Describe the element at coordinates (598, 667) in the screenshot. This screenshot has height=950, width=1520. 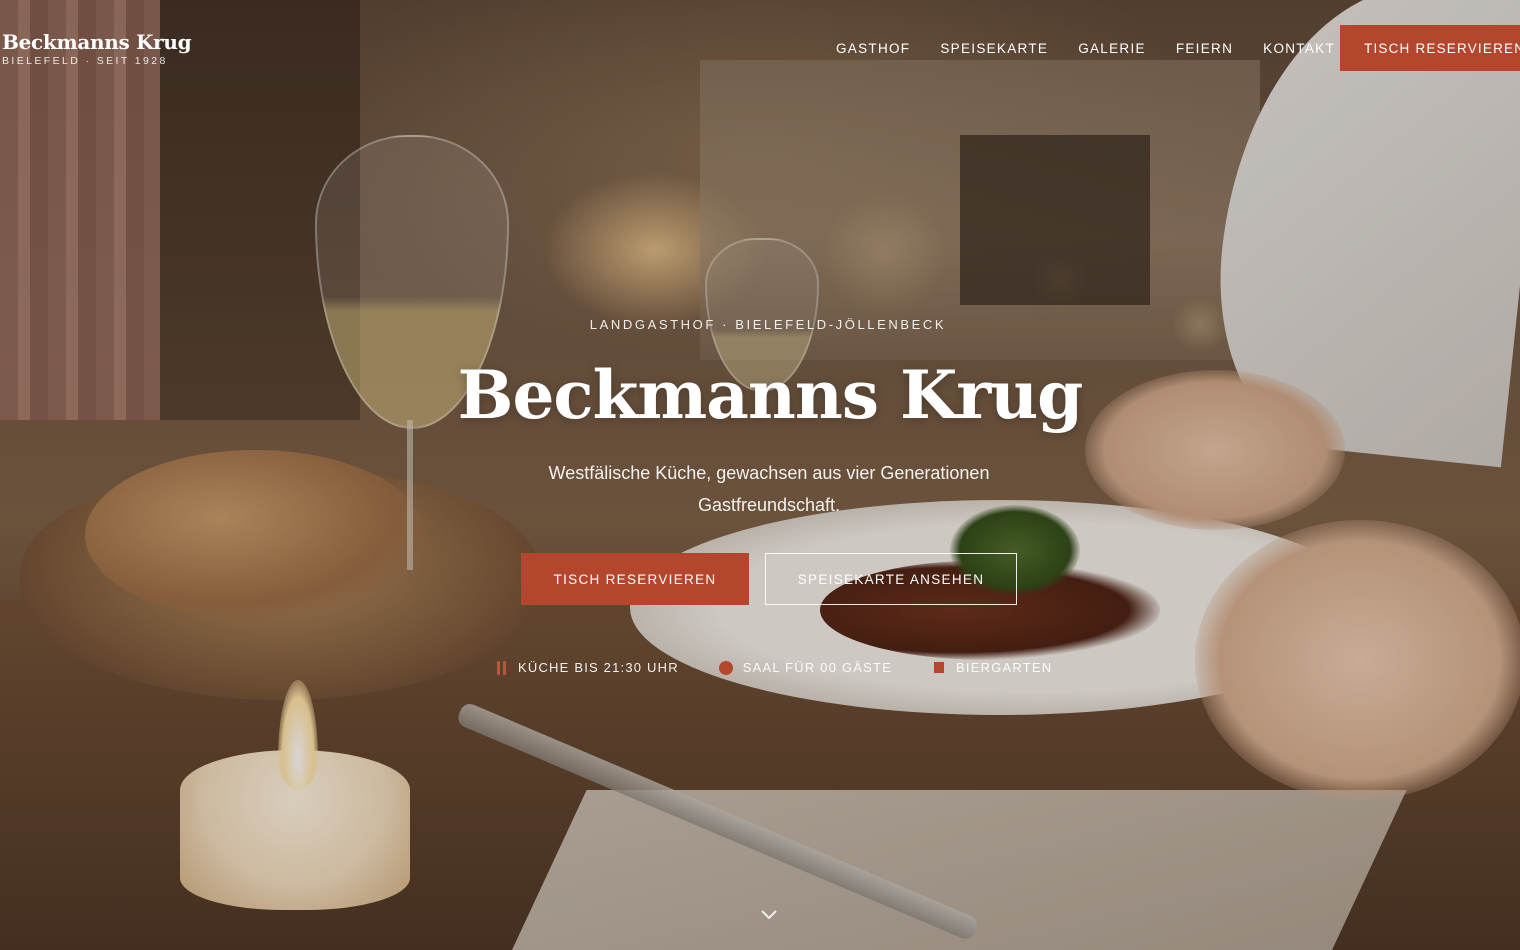
I see `feature-label: KÜCHE BIS 21:30 UHR` at that location.